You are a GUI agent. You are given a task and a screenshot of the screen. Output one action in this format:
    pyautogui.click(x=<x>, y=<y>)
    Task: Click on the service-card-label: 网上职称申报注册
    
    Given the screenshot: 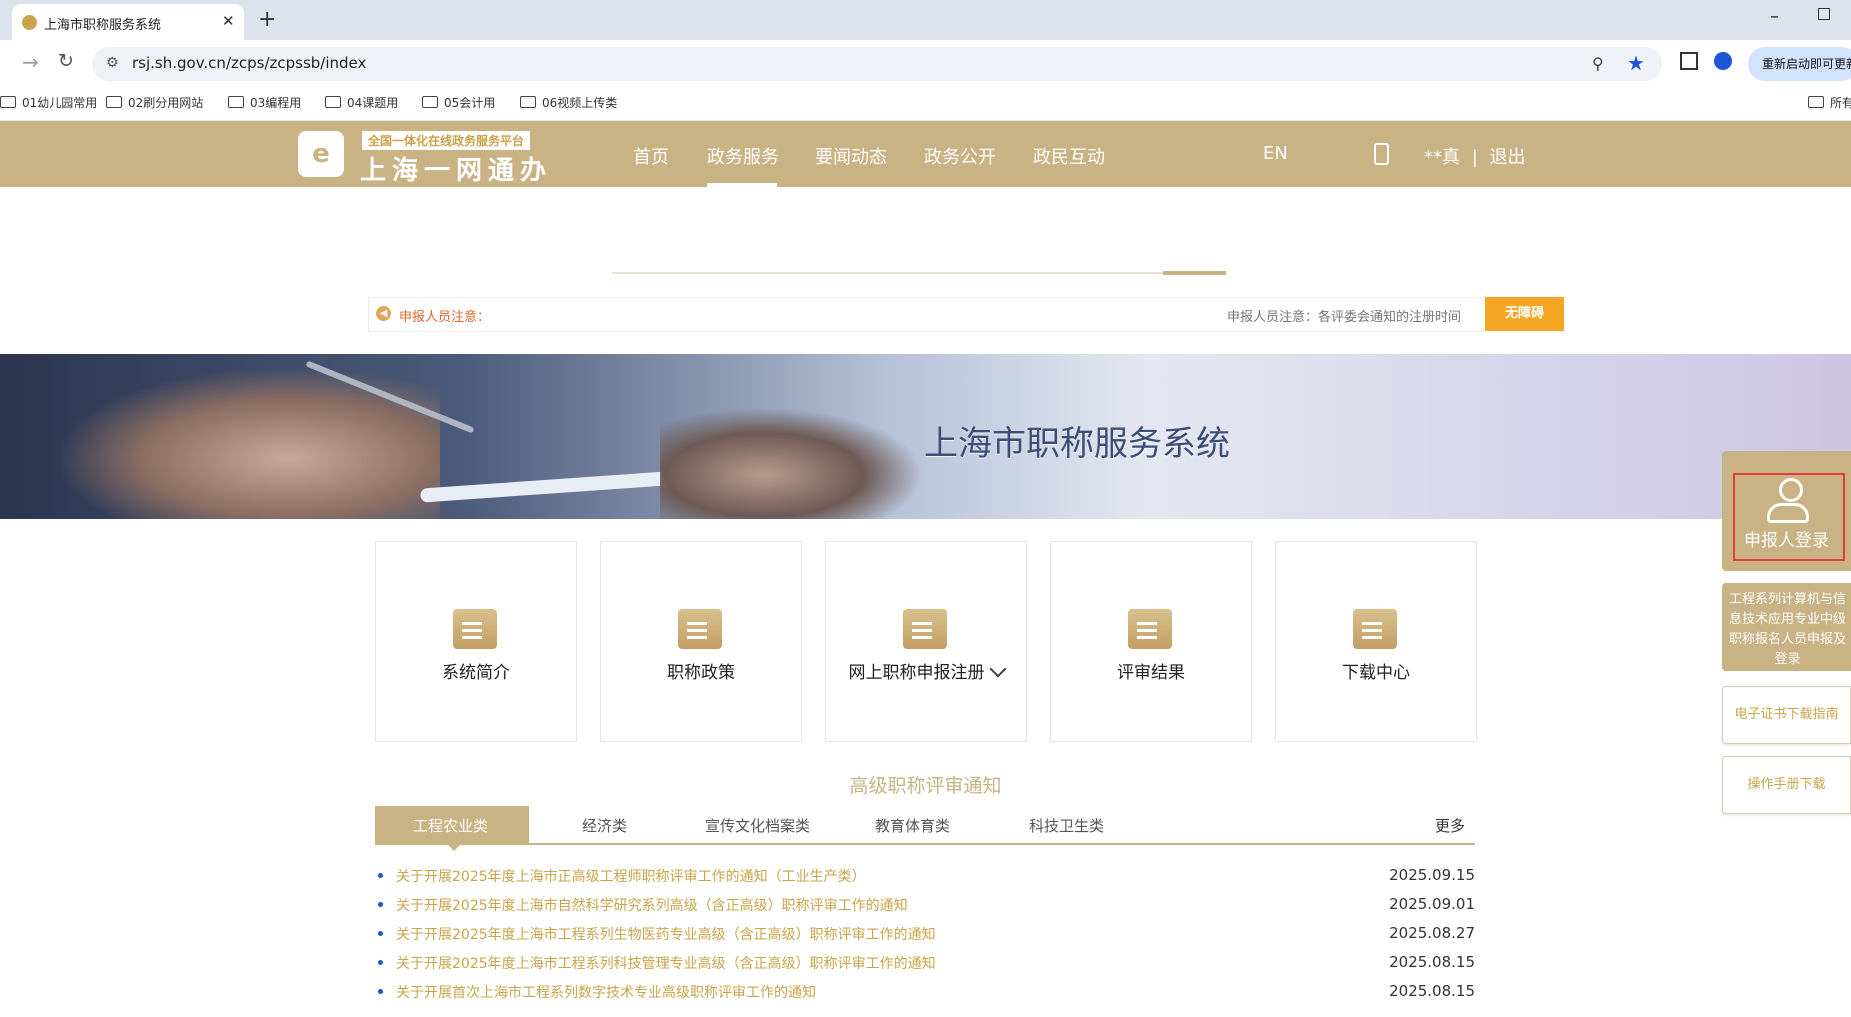 What is the action you would take?
    pyautogui.click(x=916, y=673)
    